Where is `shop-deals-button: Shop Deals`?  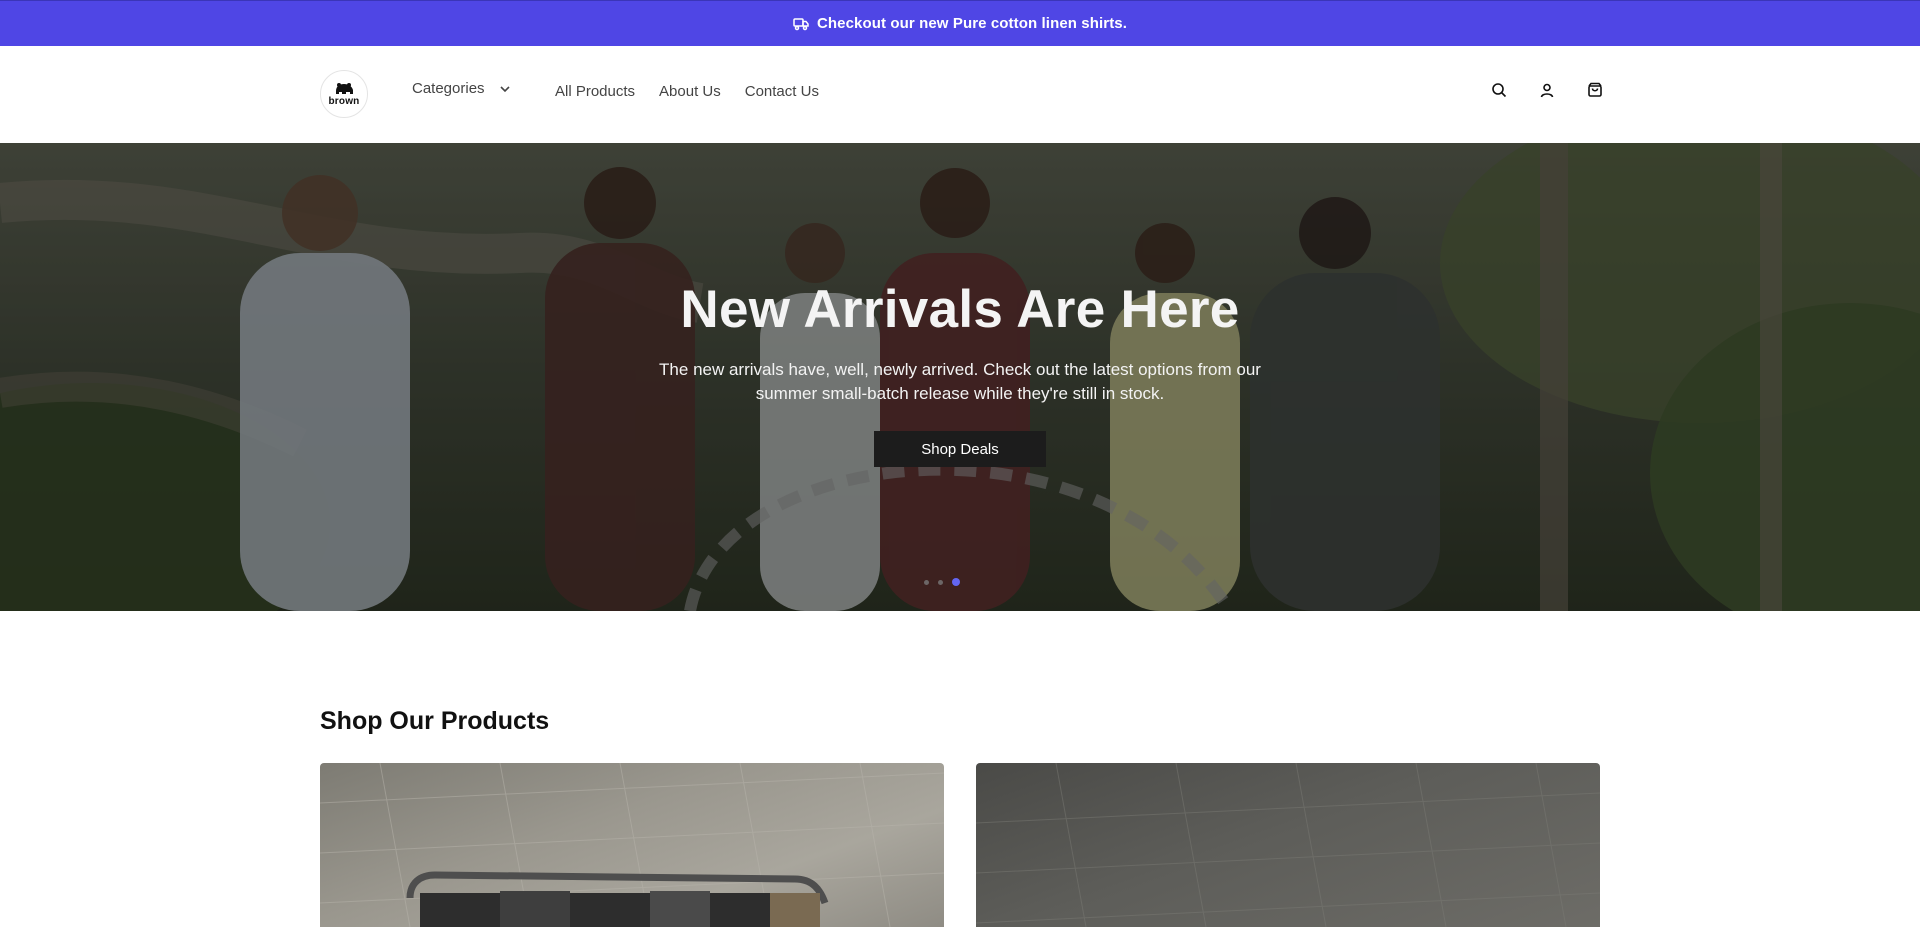 shop-deals-button: Shop Deals is located at coordinates (960, 449).